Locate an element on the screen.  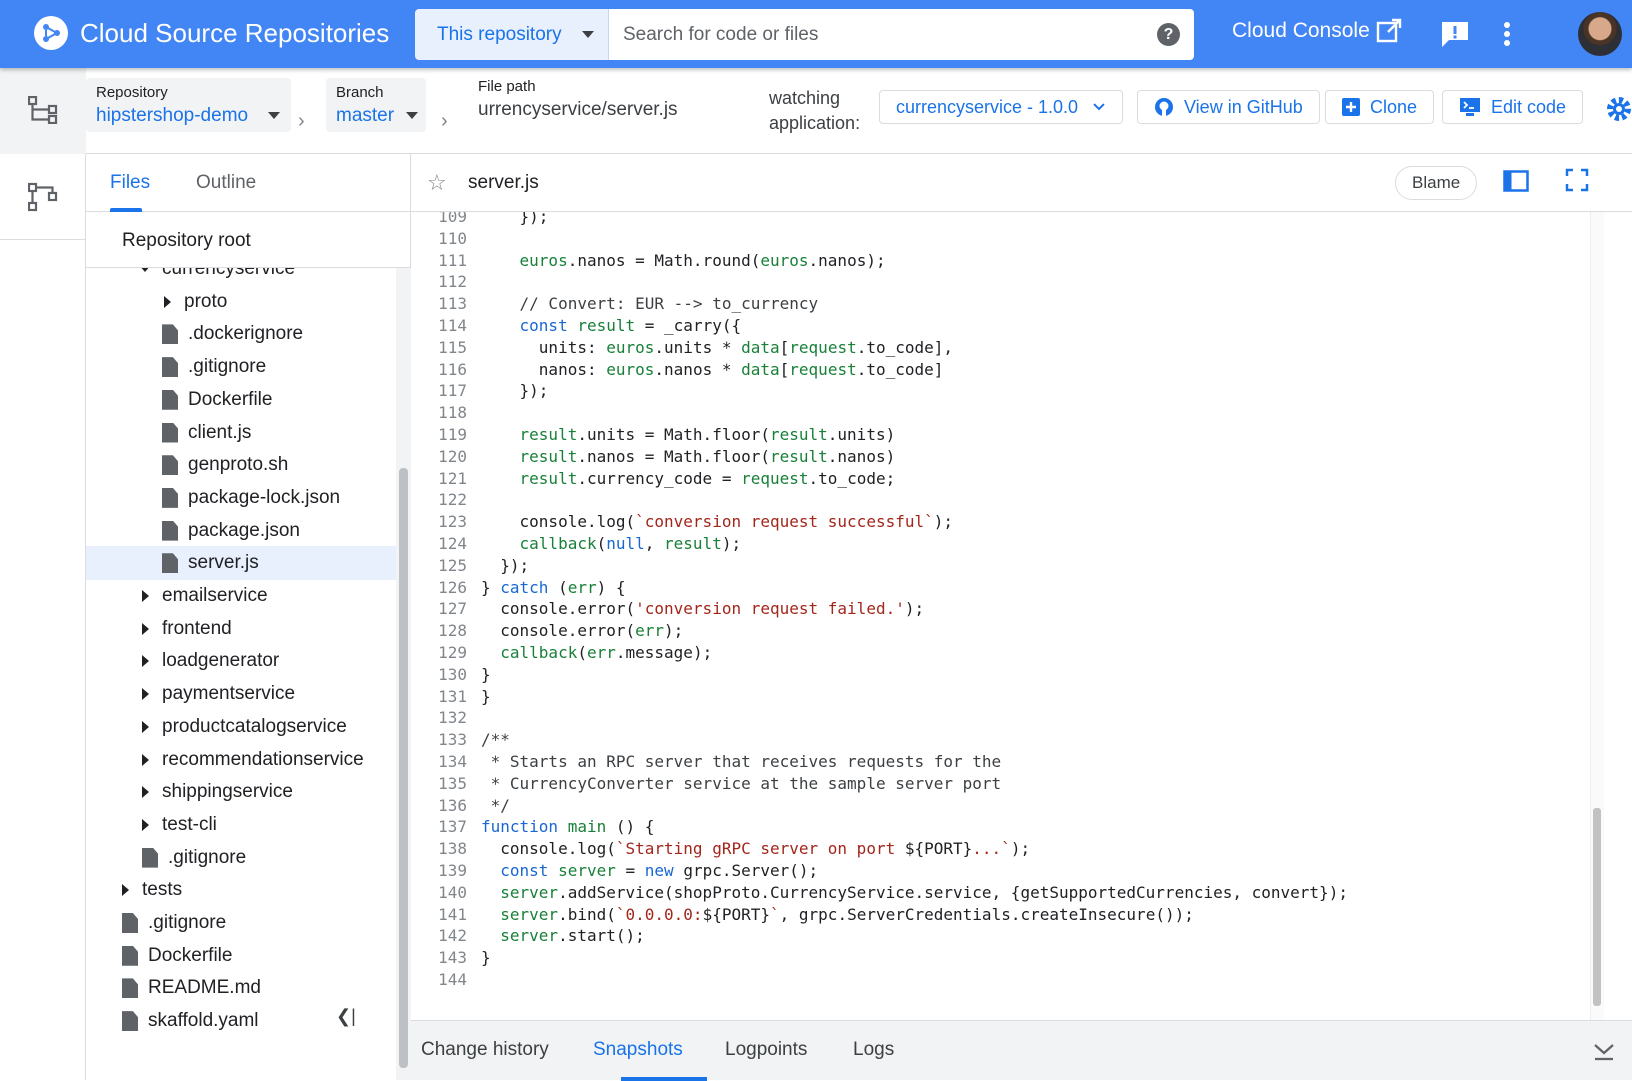
line-number: 114 is located at coordinates (439, 326).